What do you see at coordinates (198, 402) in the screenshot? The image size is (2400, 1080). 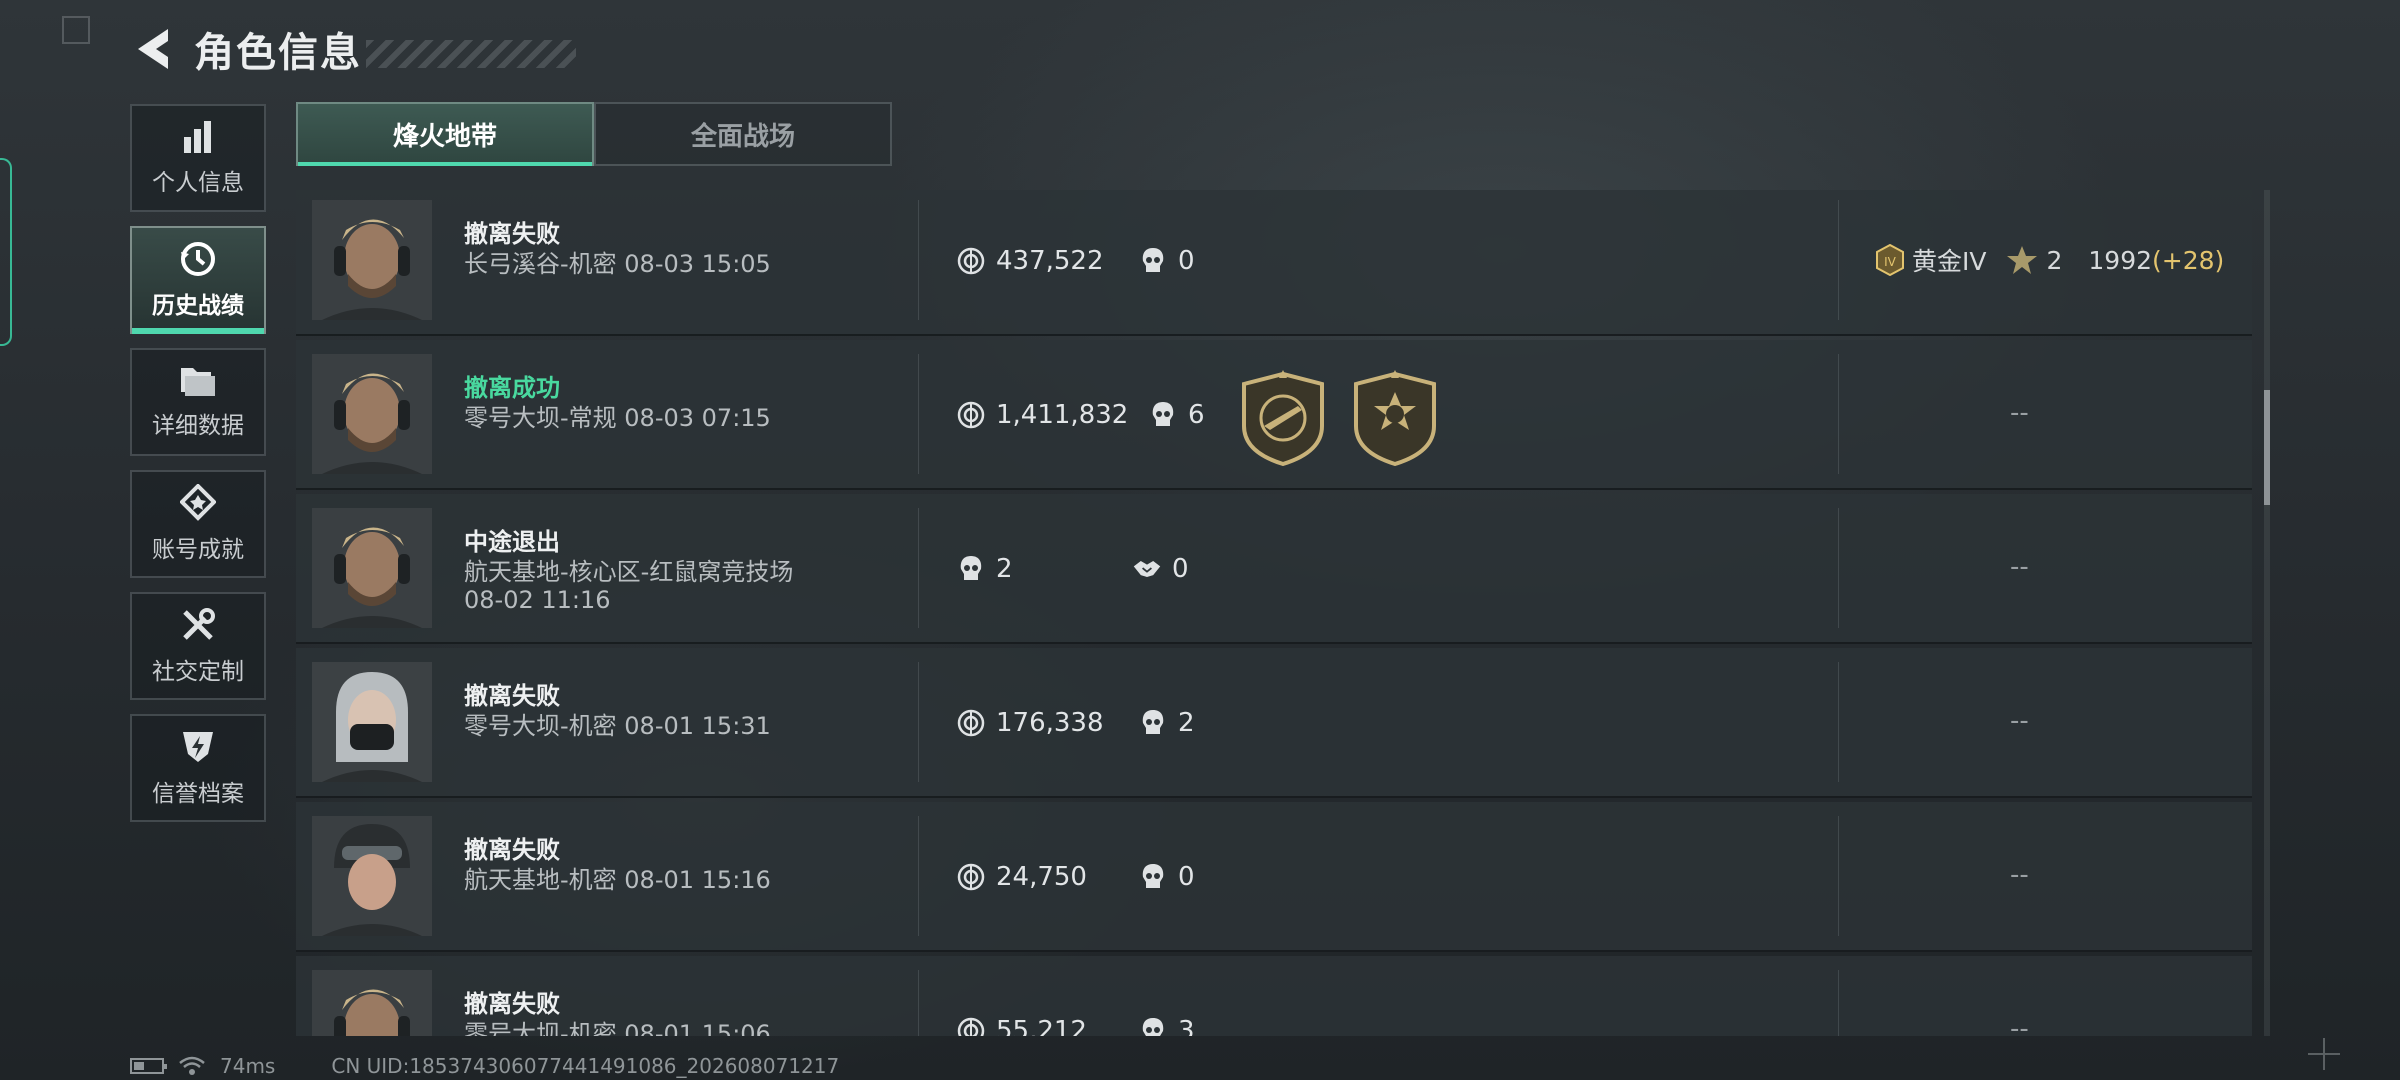 I see `nav-item-details: 详细数据` at bounding box center [198, 402].